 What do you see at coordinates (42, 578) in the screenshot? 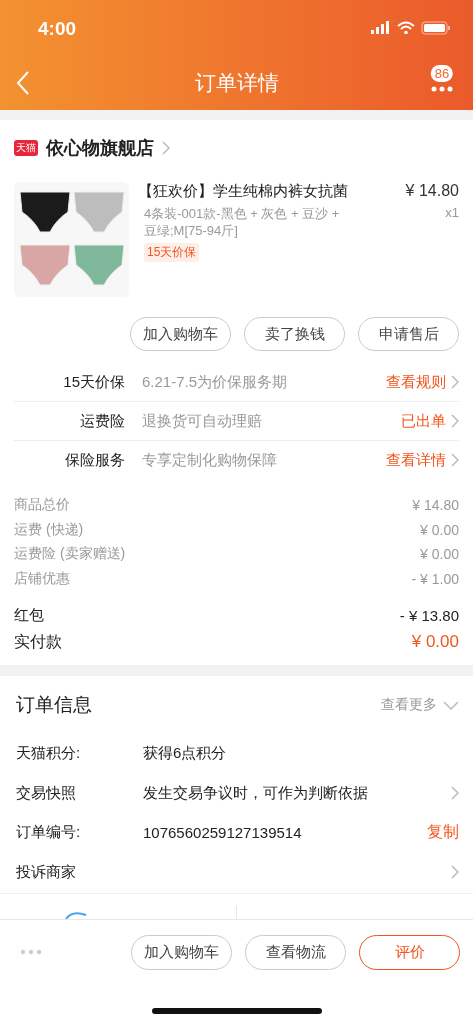
I see `fee-label: 店铺优惠` at bounding box center [42, 578].